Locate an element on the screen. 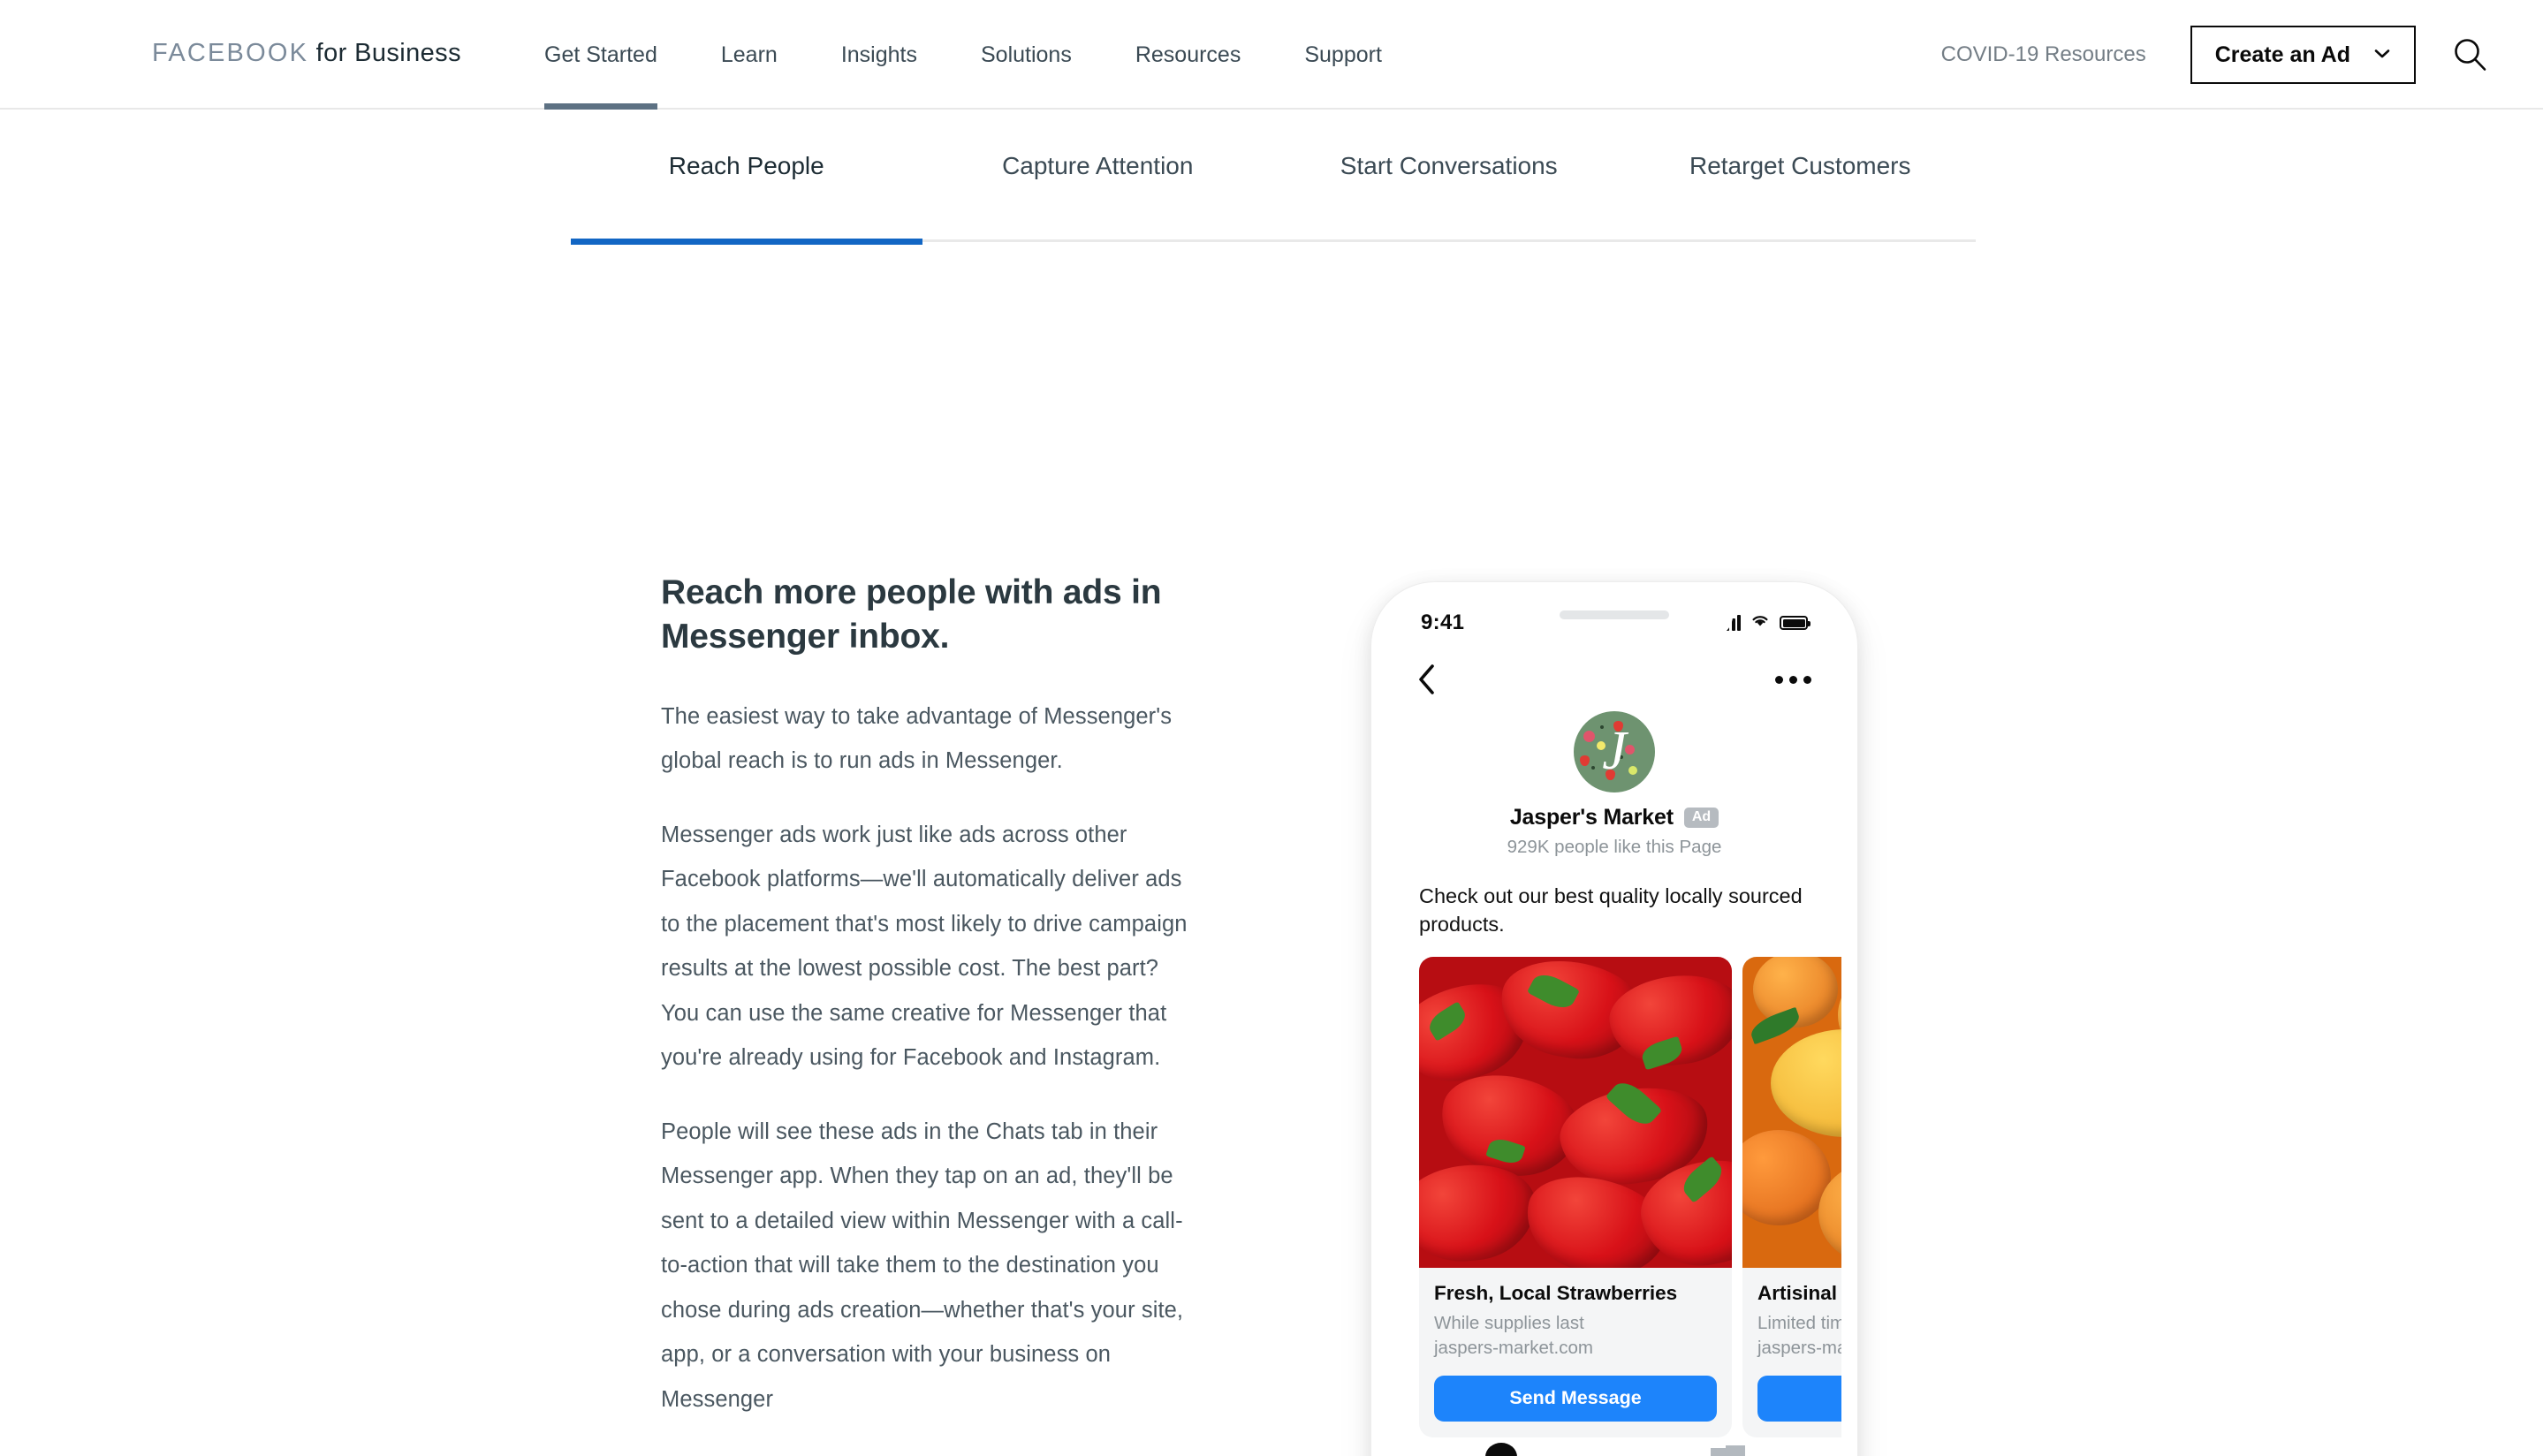  nav-label: Support is located at coordinates (1343, 54).